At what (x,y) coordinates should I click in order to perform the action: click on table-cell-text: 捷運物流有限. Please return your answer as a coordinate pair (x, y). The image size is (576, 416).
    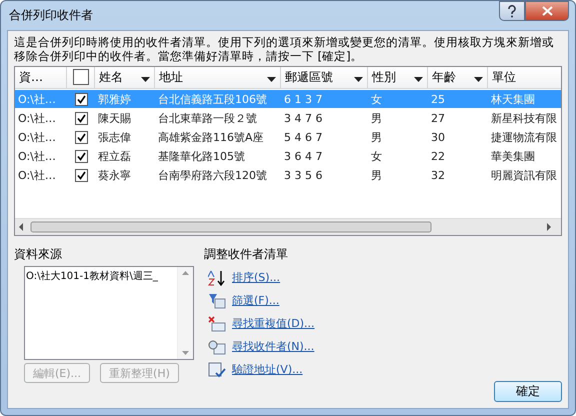
    Looking at the image, I should click on (524, 137).